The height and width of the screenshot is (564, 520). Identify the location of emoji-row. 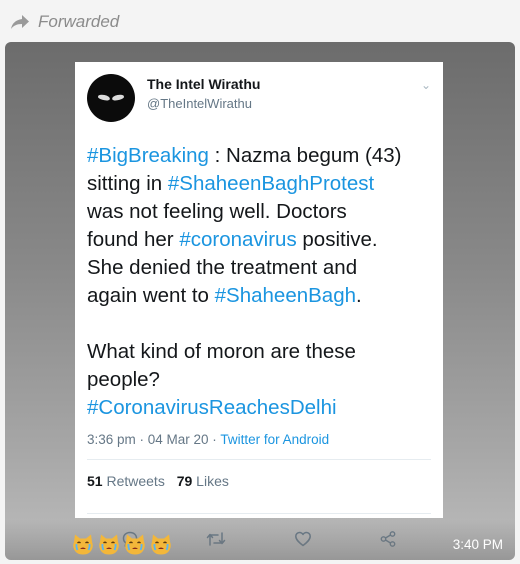
(122, 544).